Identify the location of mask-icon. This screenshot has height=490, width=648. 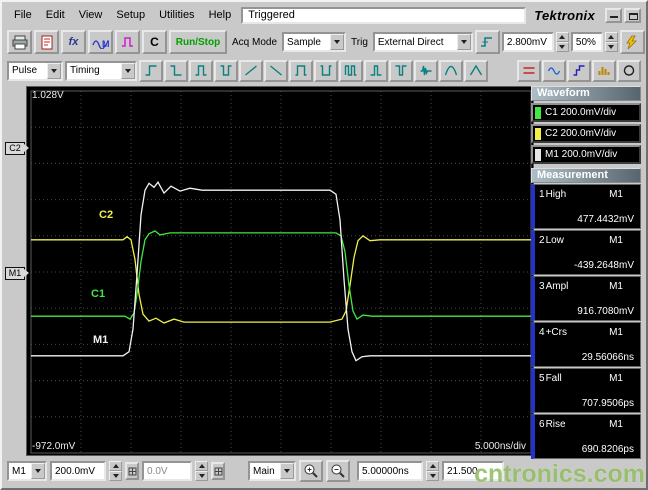
(629, 70).